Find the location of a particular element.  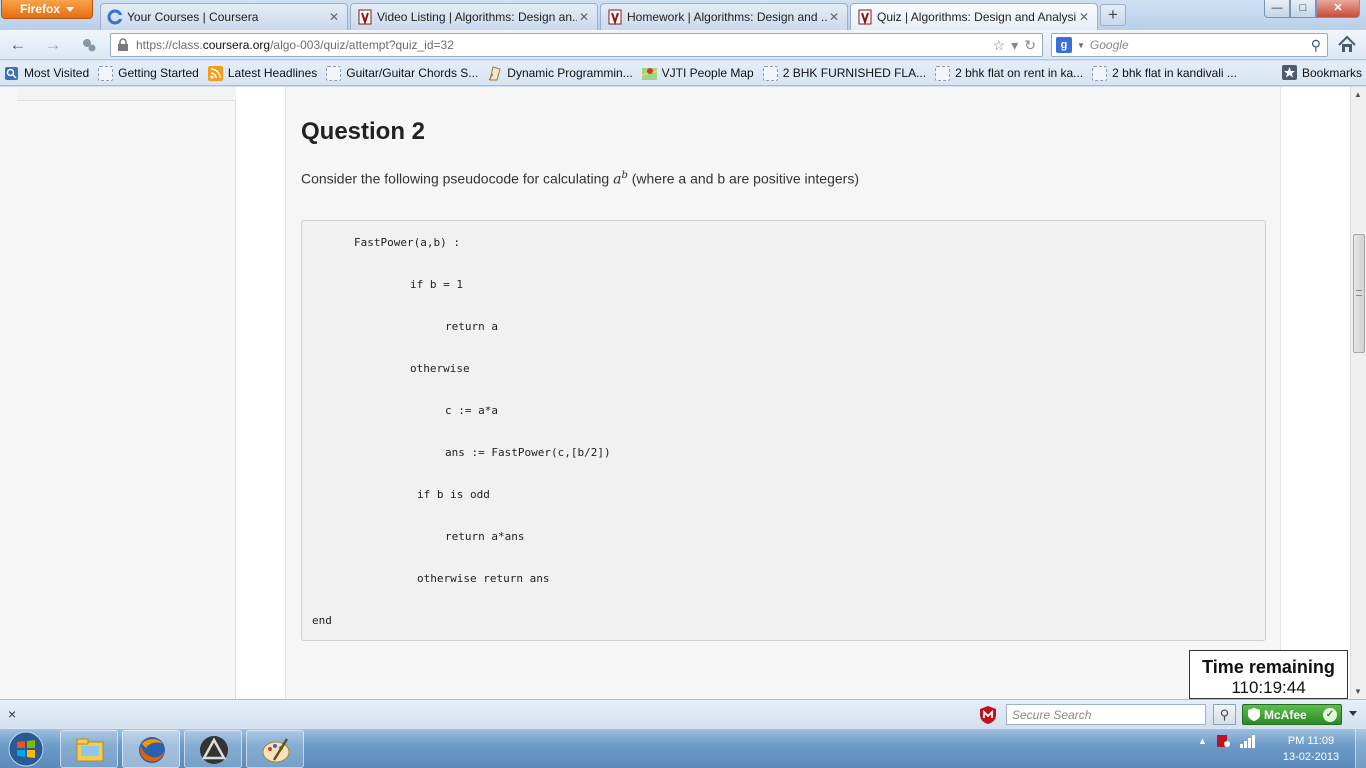

bookmarks-menu-button: Bookmarks is located at coordinates (1321, 72).